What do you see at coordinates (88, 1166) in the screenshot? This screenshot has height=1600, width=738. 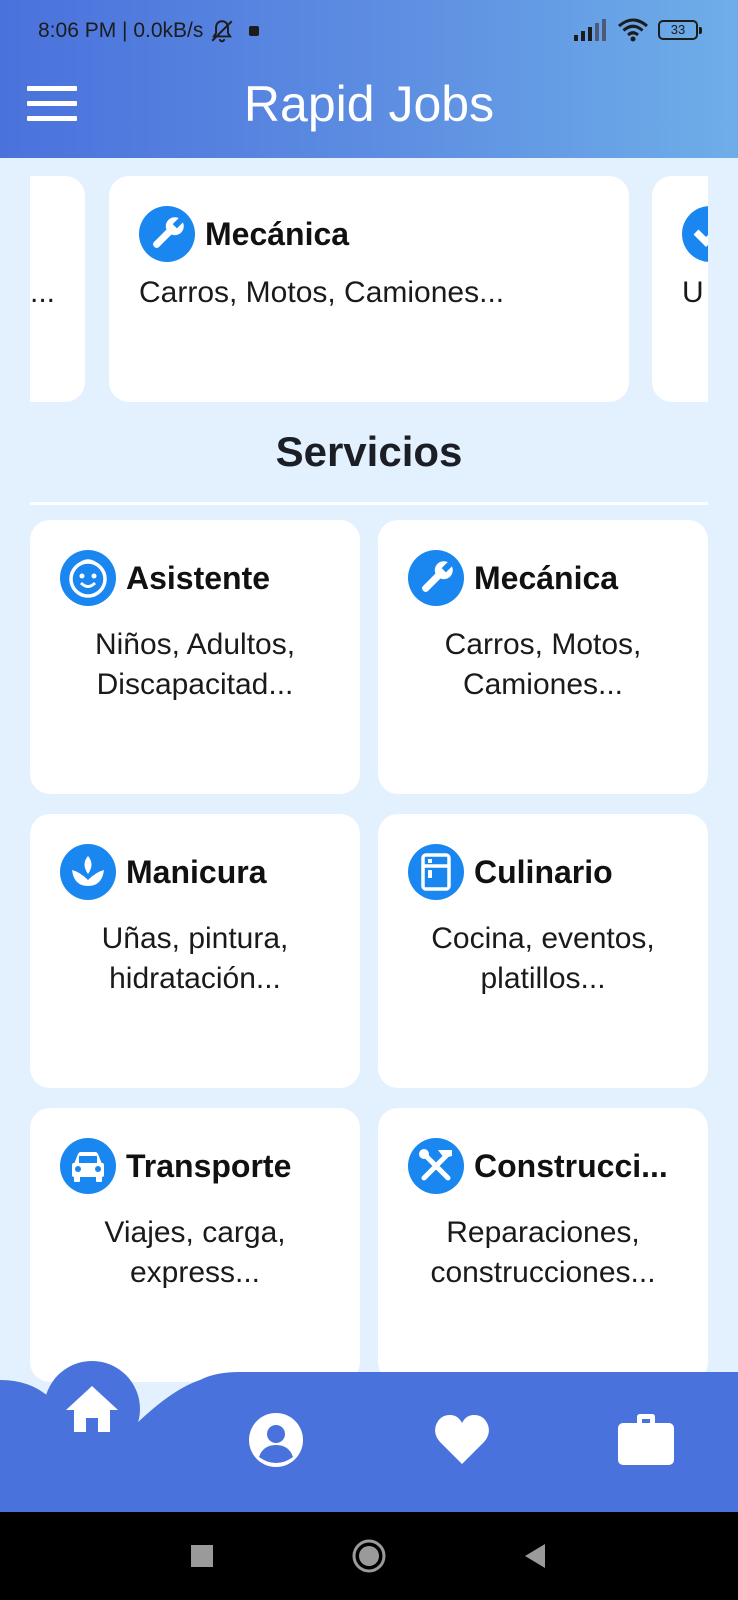 I see `car-icon` at bounding box center [88, 1166].